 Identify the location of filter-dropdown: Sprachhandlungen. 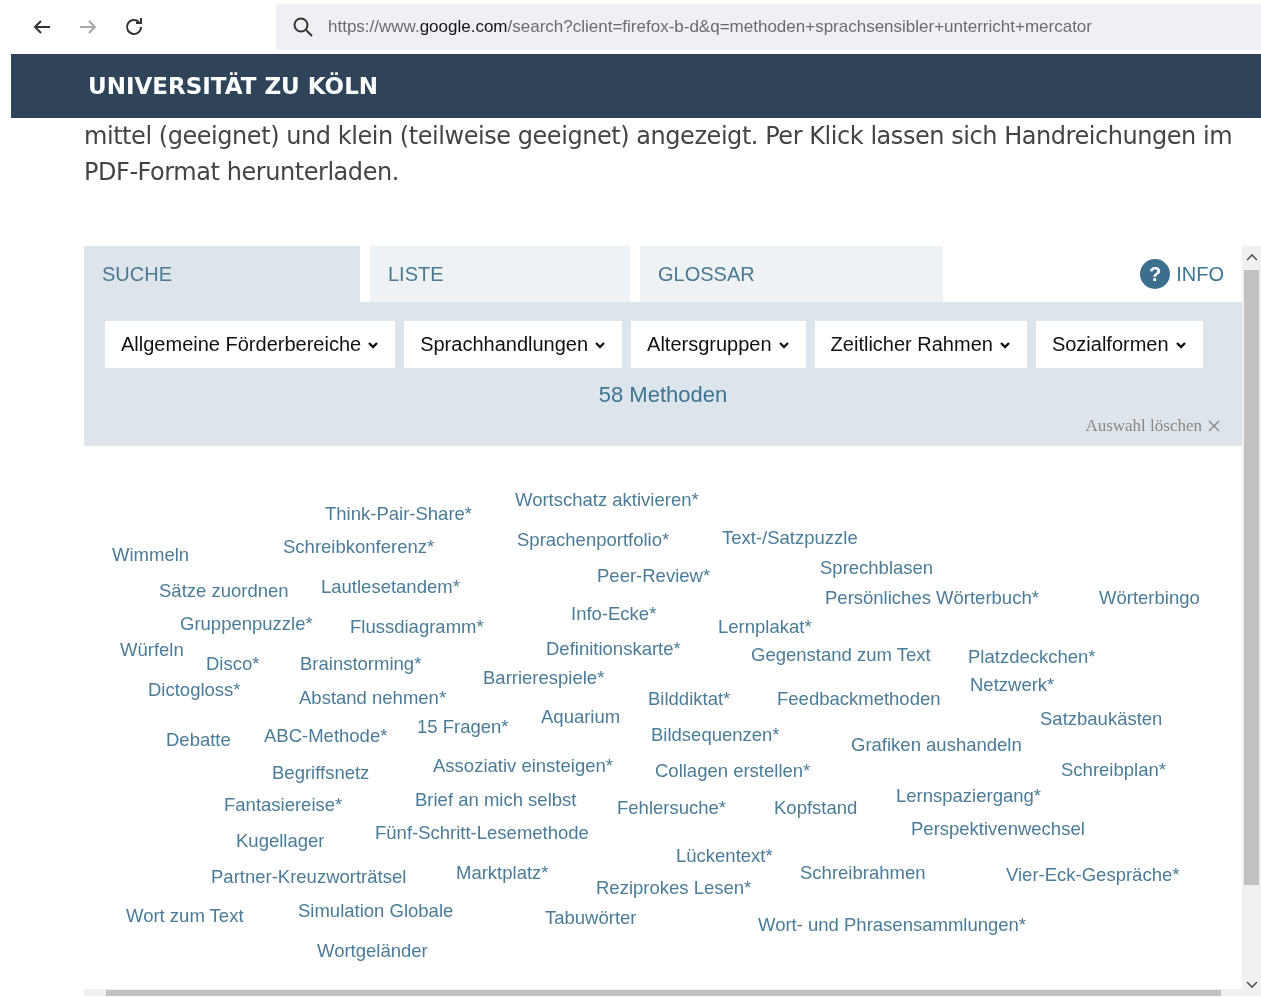
(513, 344).